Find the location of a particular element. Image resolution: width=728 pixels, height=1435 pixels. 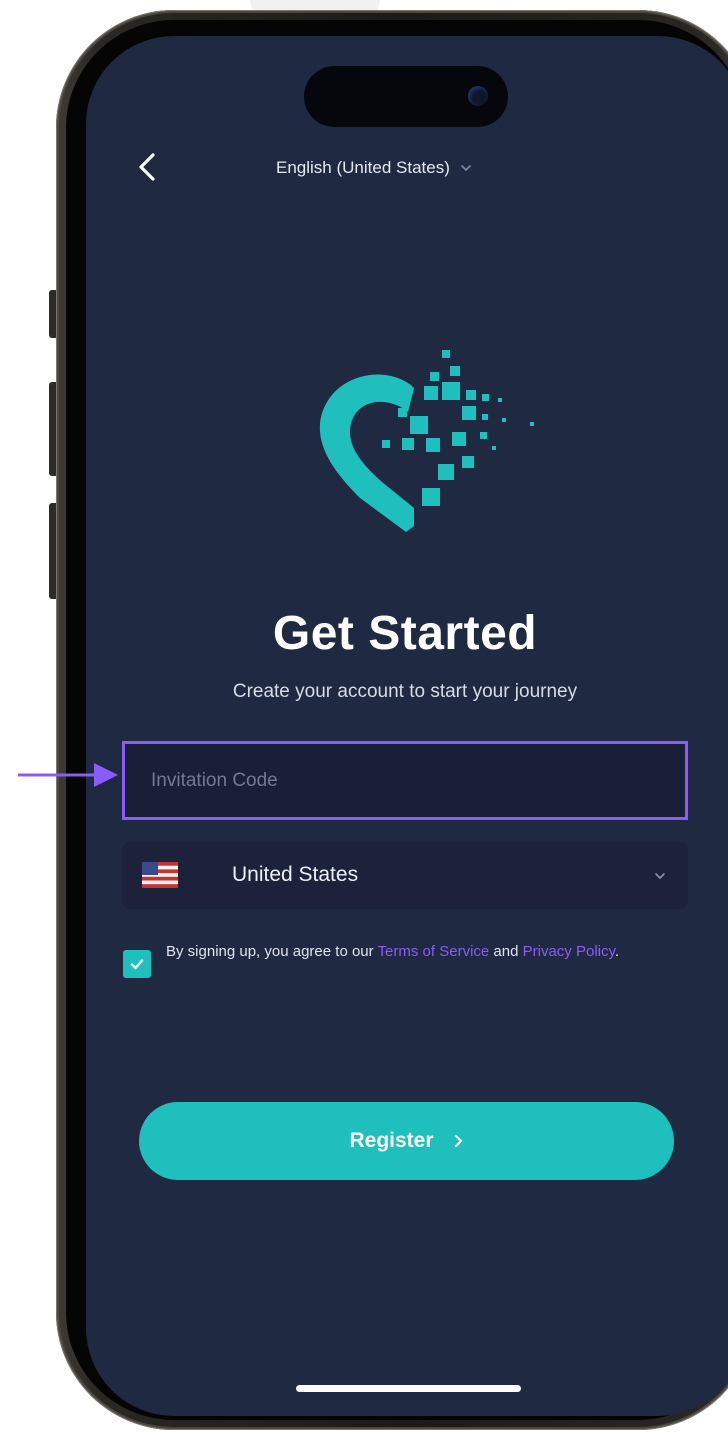

us-flag-icon is located at coordinates (160, 875).